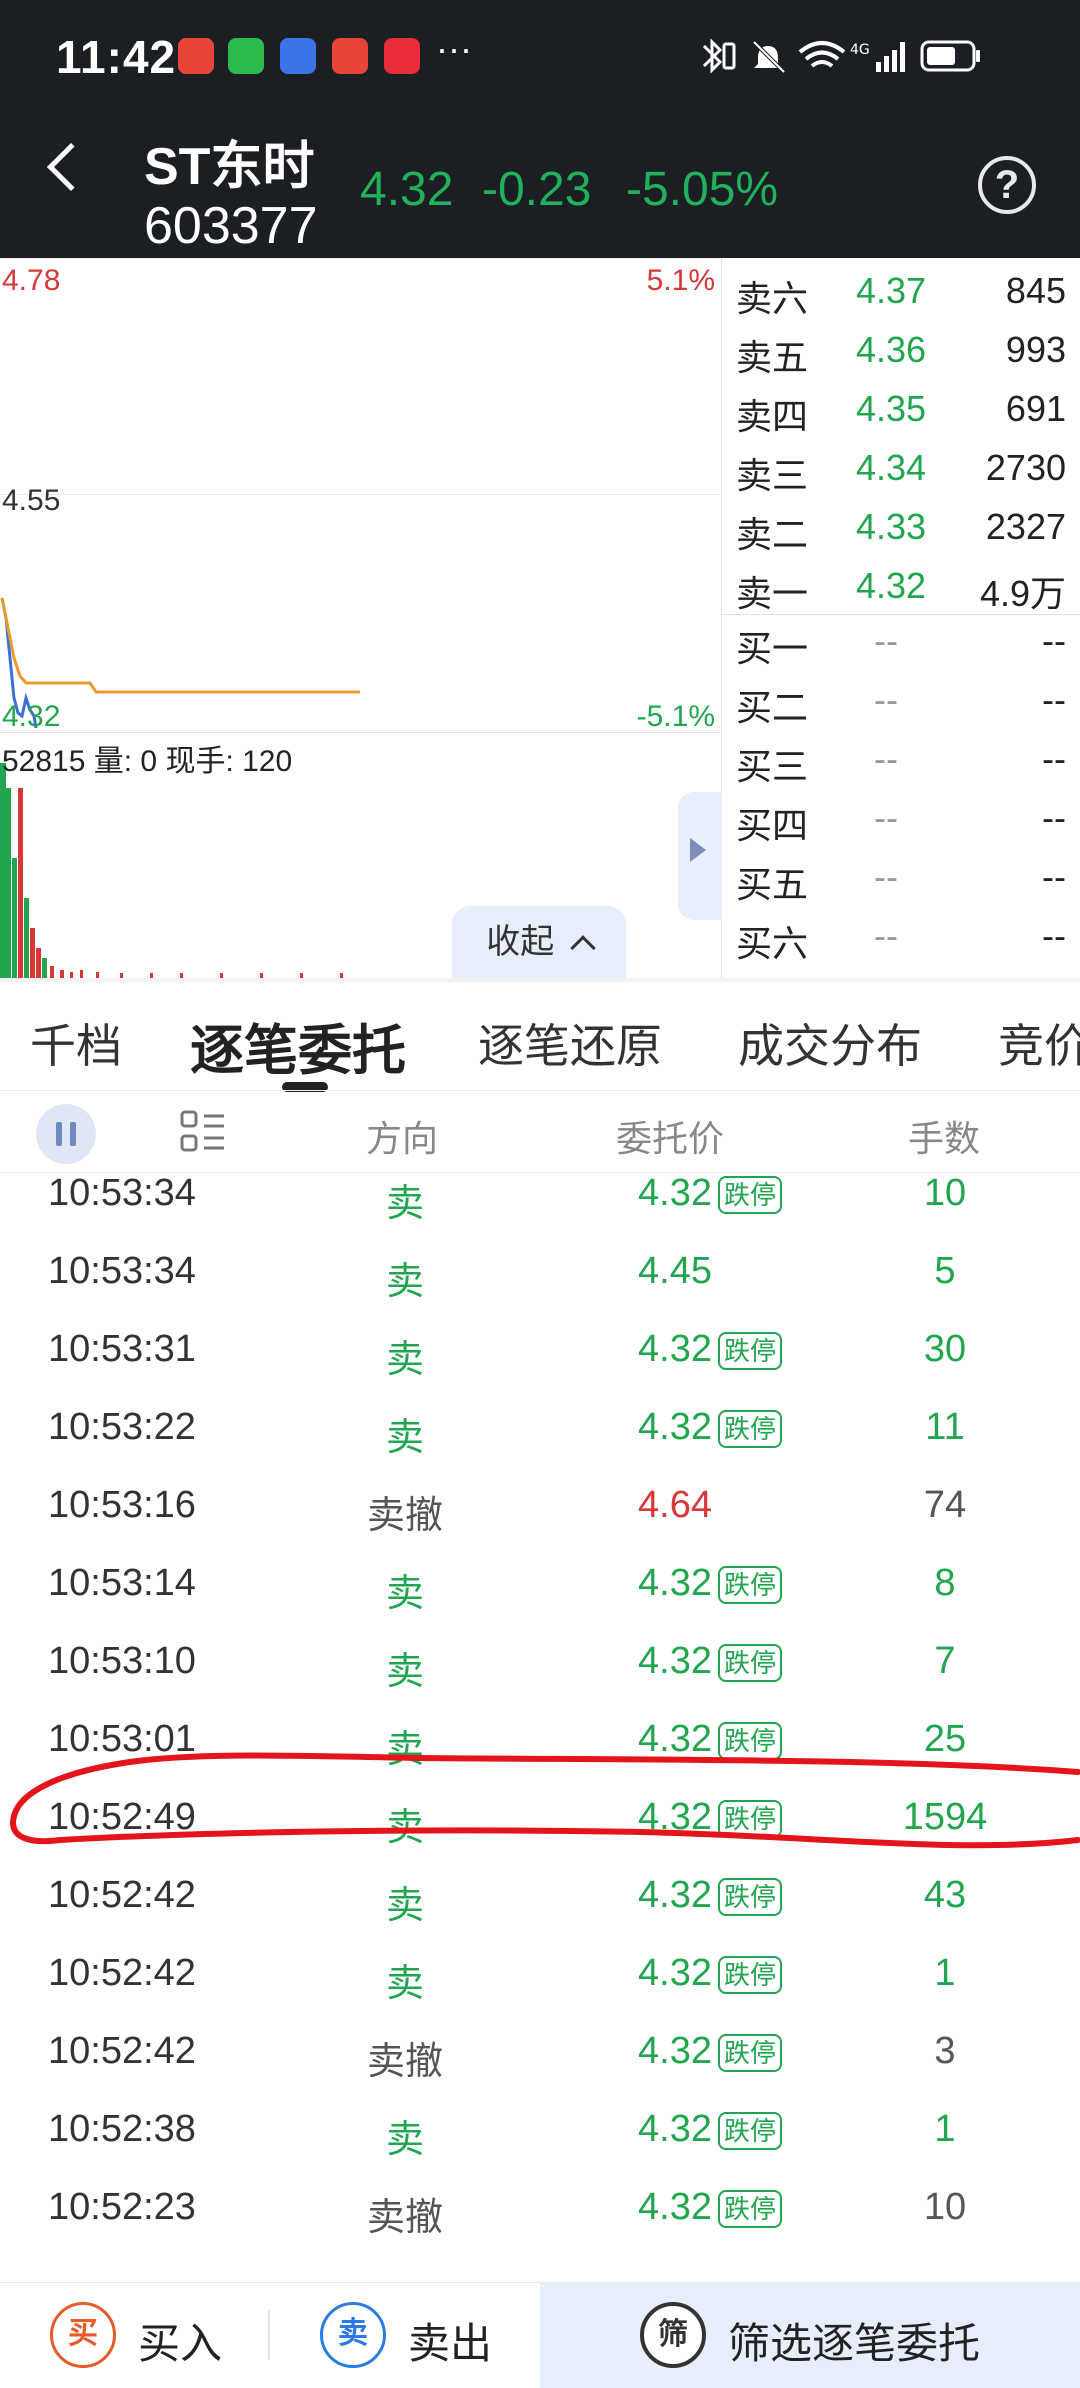 This screenshot has height=2388, width=1080. What do you see at coordinates (537, 189) in the screenshot?
I see `stock-change: -0.23` at bounding box center [537, 189].